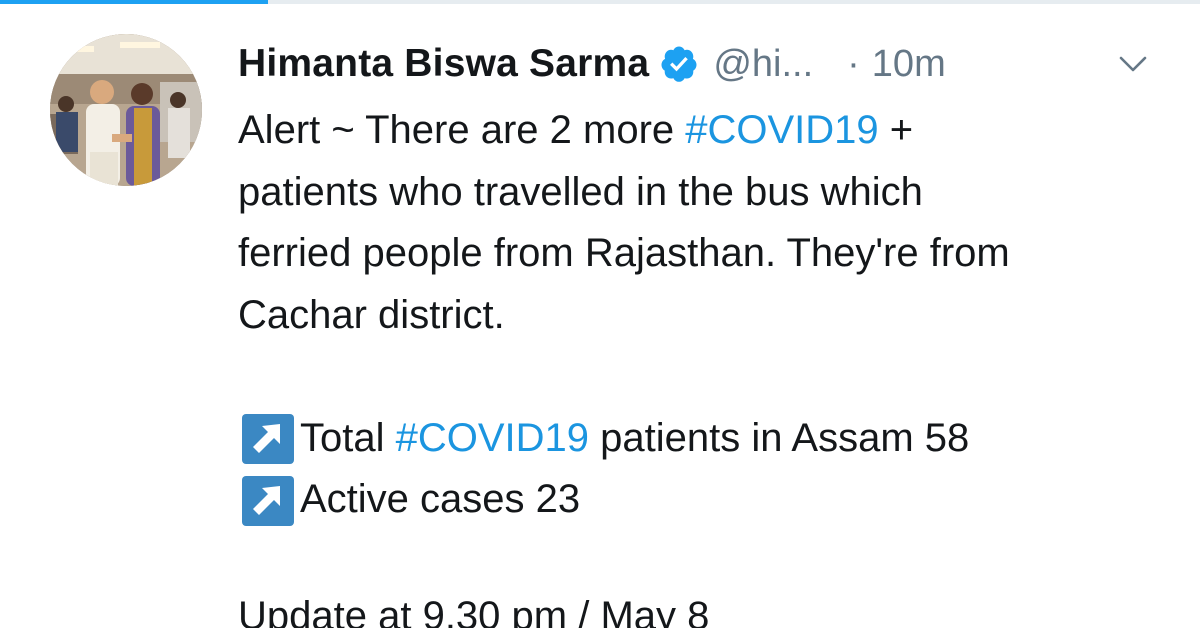  Describe the element at coordinates (703, 64) in the screenshot. I see `tweet-header: Himanta Biswa Sarma @hi... · 10m` at that location.